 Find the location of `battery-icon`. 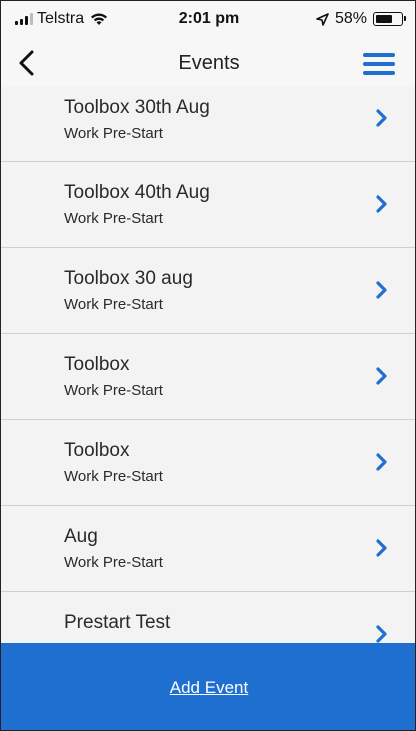

battery-icon is located at coordinates (389, 19).